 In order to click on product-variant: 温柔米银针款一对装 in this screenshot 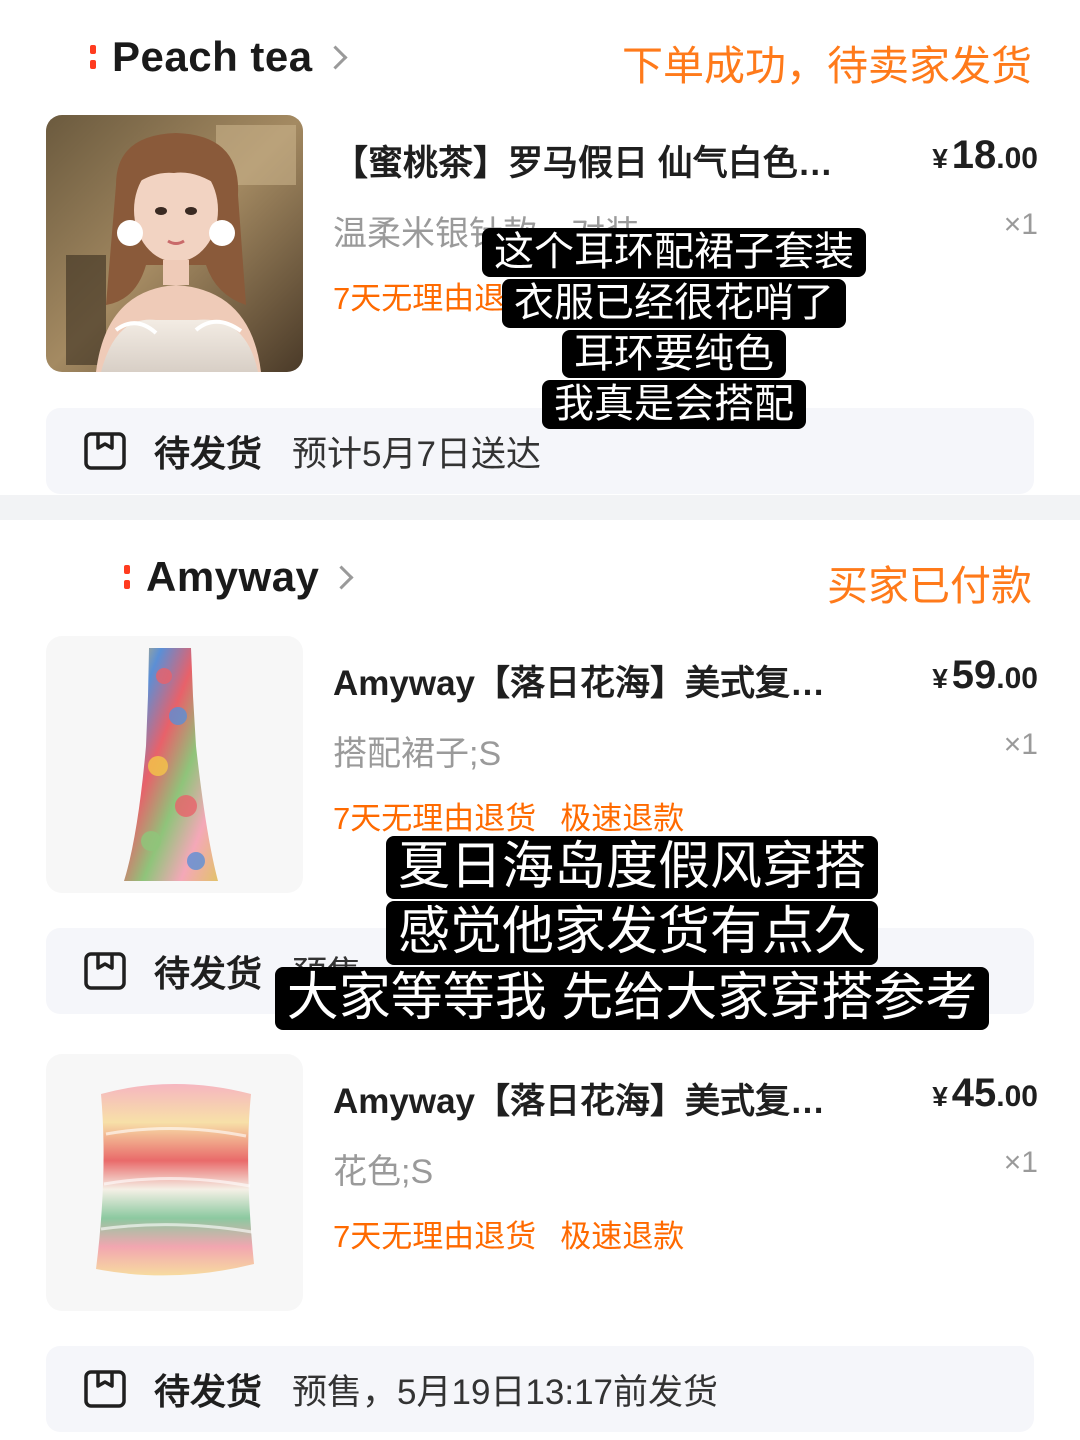, I will do `click(486, 234)`.